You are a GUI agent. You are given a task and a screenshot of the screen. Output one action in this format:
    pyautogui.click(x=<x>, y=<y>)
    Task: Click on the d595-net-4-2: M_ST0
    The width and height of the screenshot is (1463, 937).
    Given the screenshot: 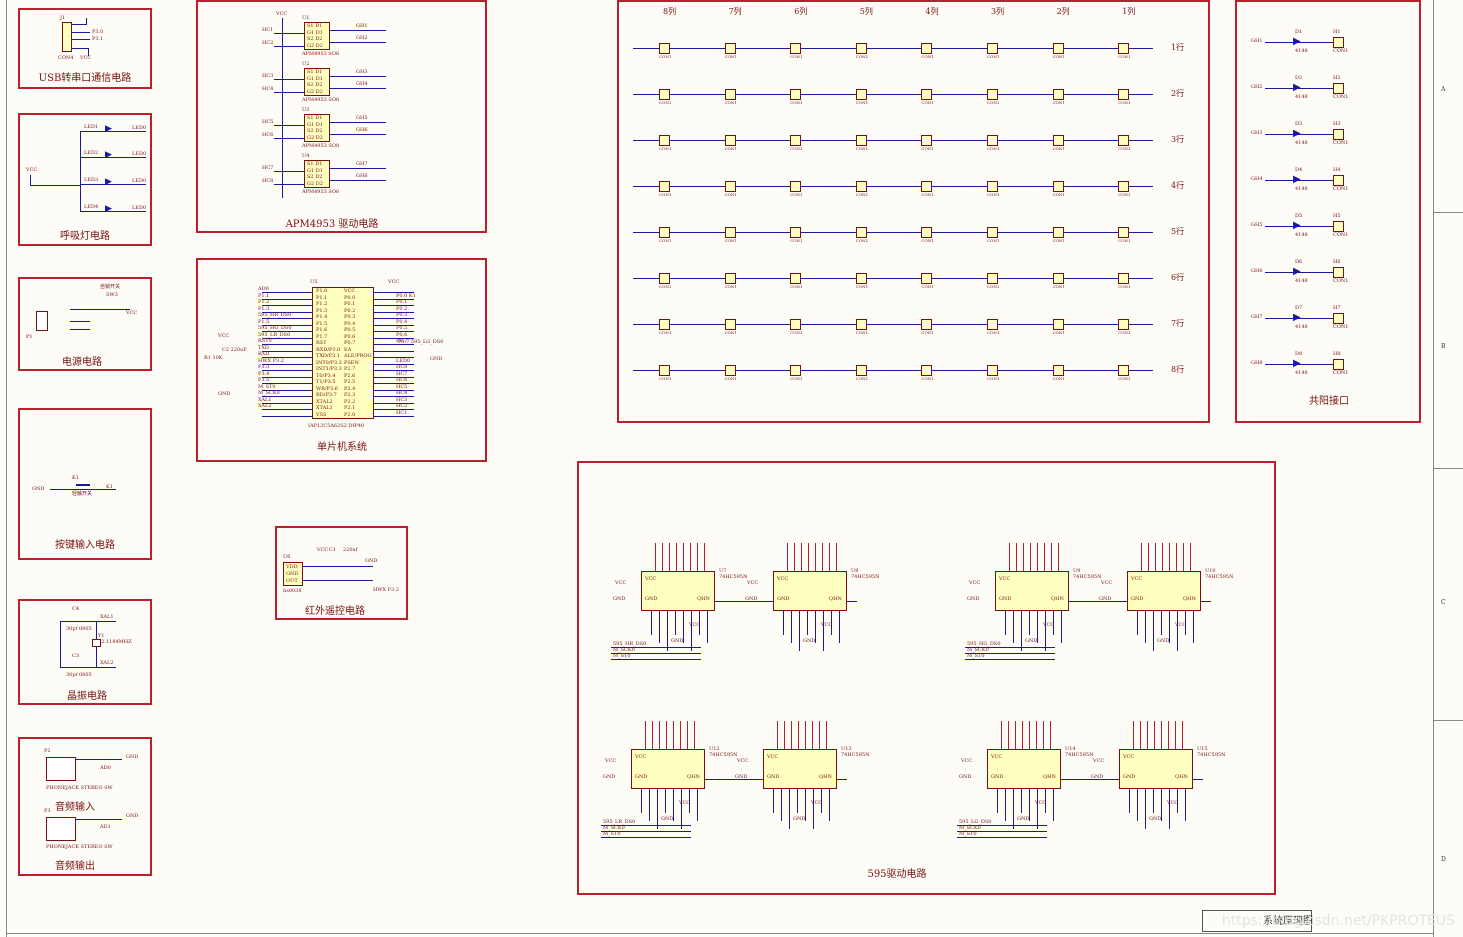 What is the action you would take?
    pyautogui.click(x=612, y=834)
    